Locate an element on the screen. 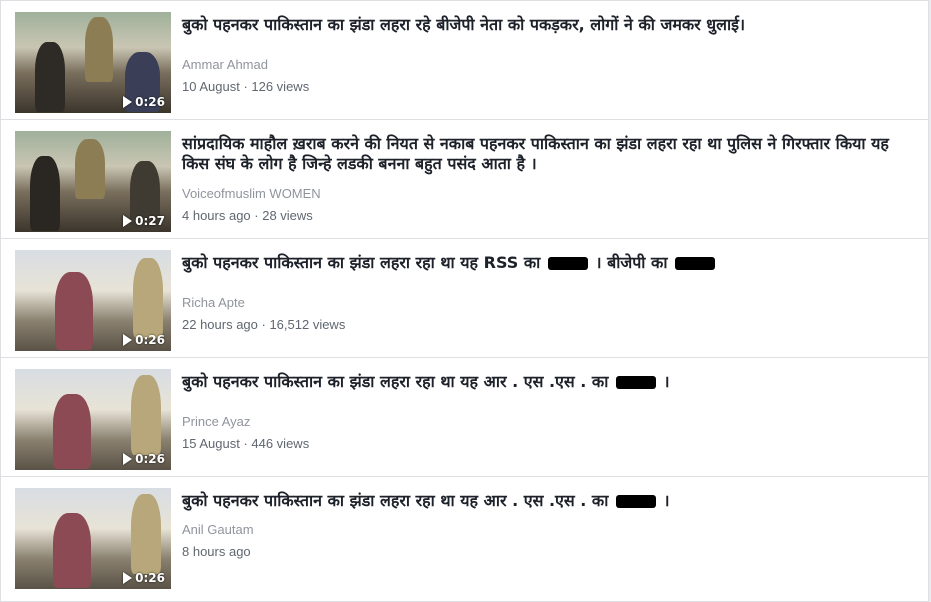 Image resolution: width=931 pixels, height=602 pixels. video-thumbnail: 0:27 is located at coordinates (93, 181).